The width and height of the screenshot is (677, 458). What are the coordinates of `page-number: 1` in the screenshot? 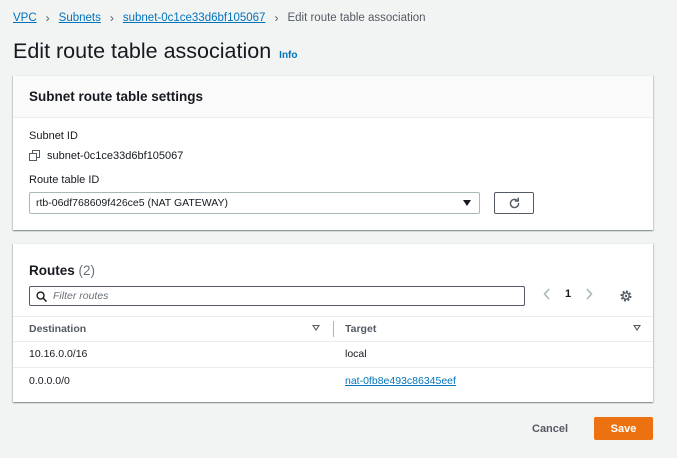 It's located at (568, 294).